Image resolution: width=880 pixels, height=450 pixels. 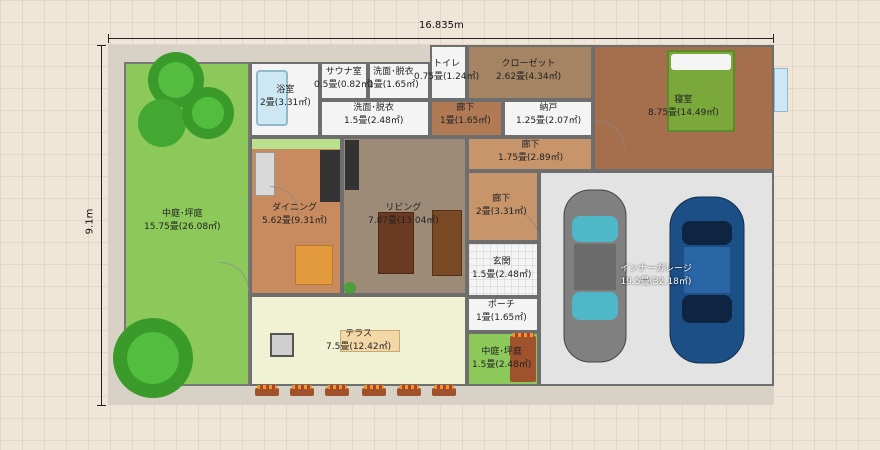 I want to click on height-dimension-tick-bottom, so click(x=101, y=405).